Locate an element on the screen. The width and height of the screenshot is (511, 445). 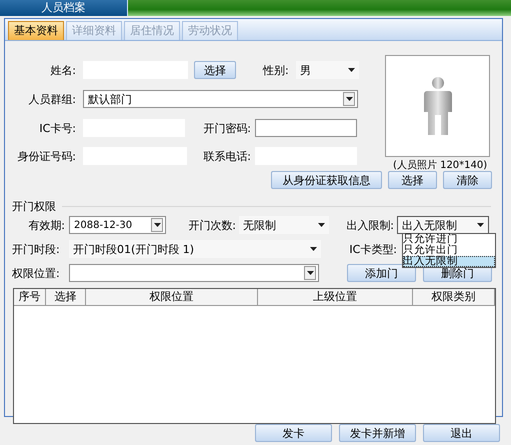
group-title: 开门权限 is located at coordinates (34, 206).